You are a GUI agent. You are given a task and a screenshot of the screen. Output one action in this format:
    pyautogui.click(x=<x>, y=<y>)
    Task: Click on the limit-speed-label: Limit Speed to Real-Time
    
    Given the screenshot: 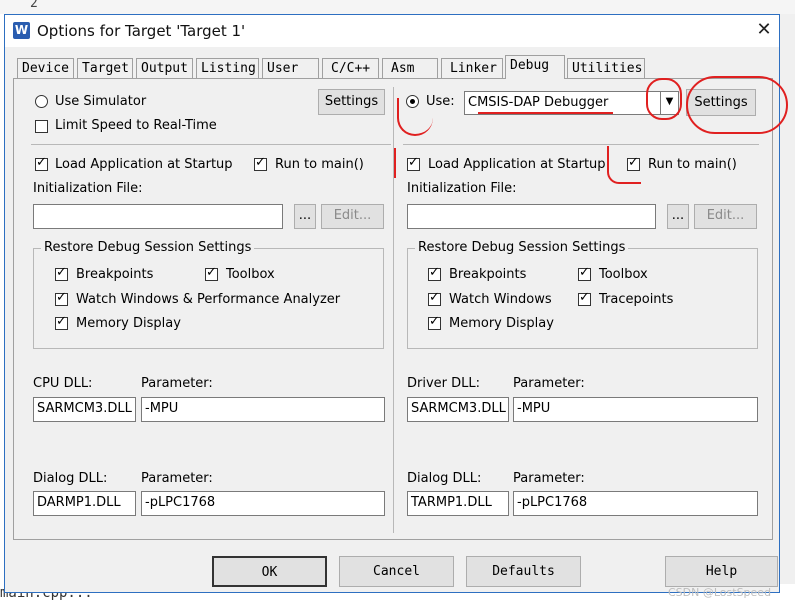 What is the action you would take?
    pyautogui.click(x=136, y=125)
    